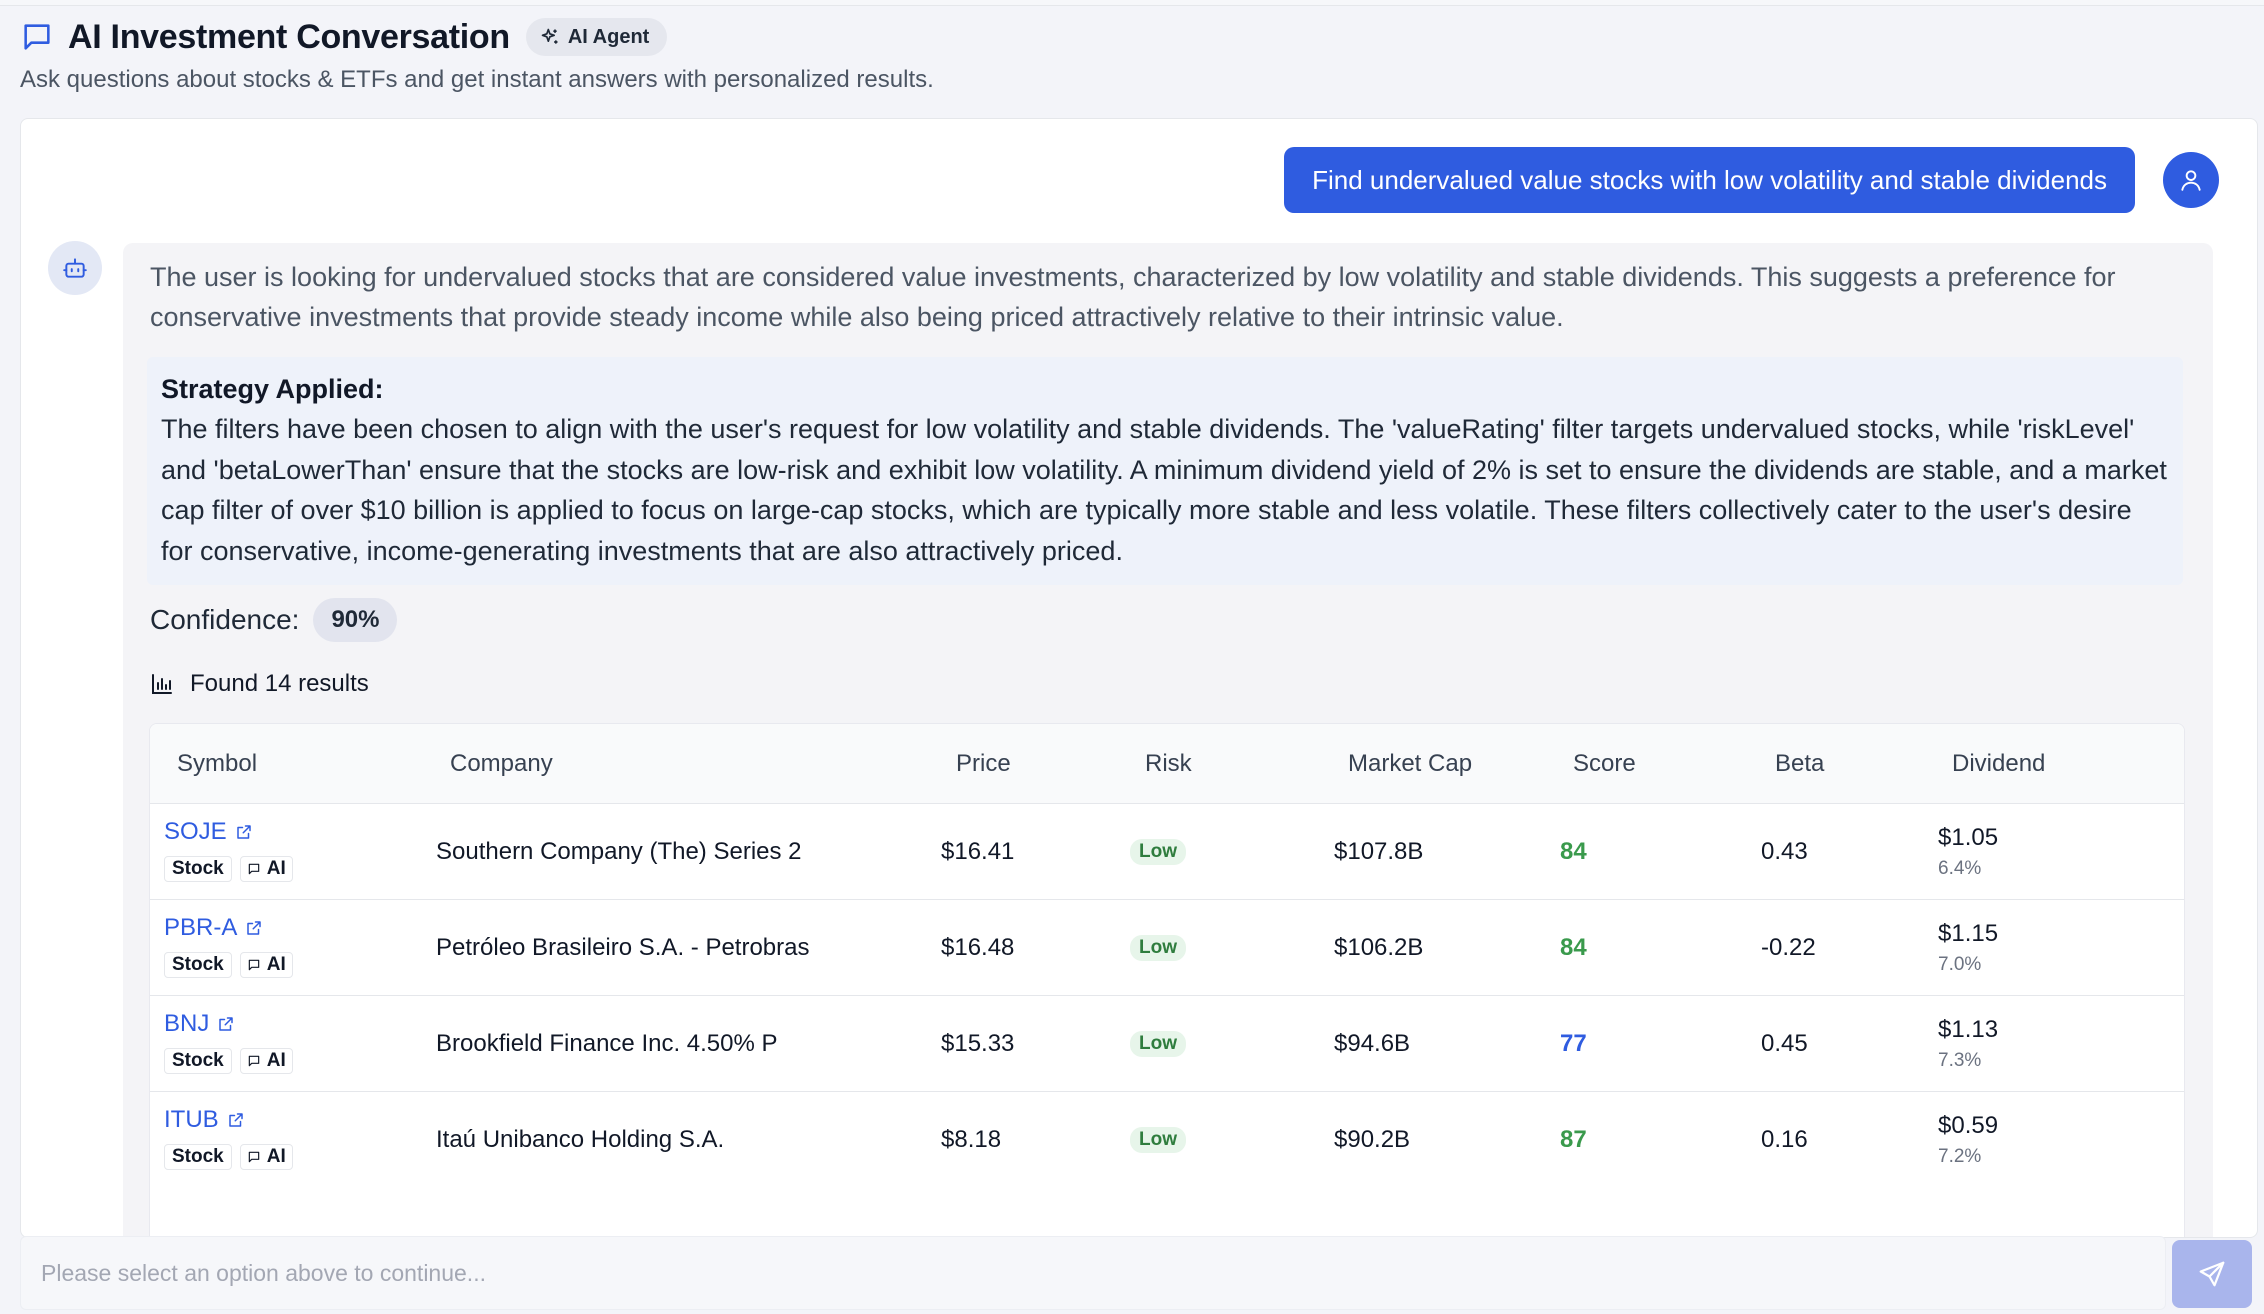  I want to click on bot-icon, so click(75, 268).